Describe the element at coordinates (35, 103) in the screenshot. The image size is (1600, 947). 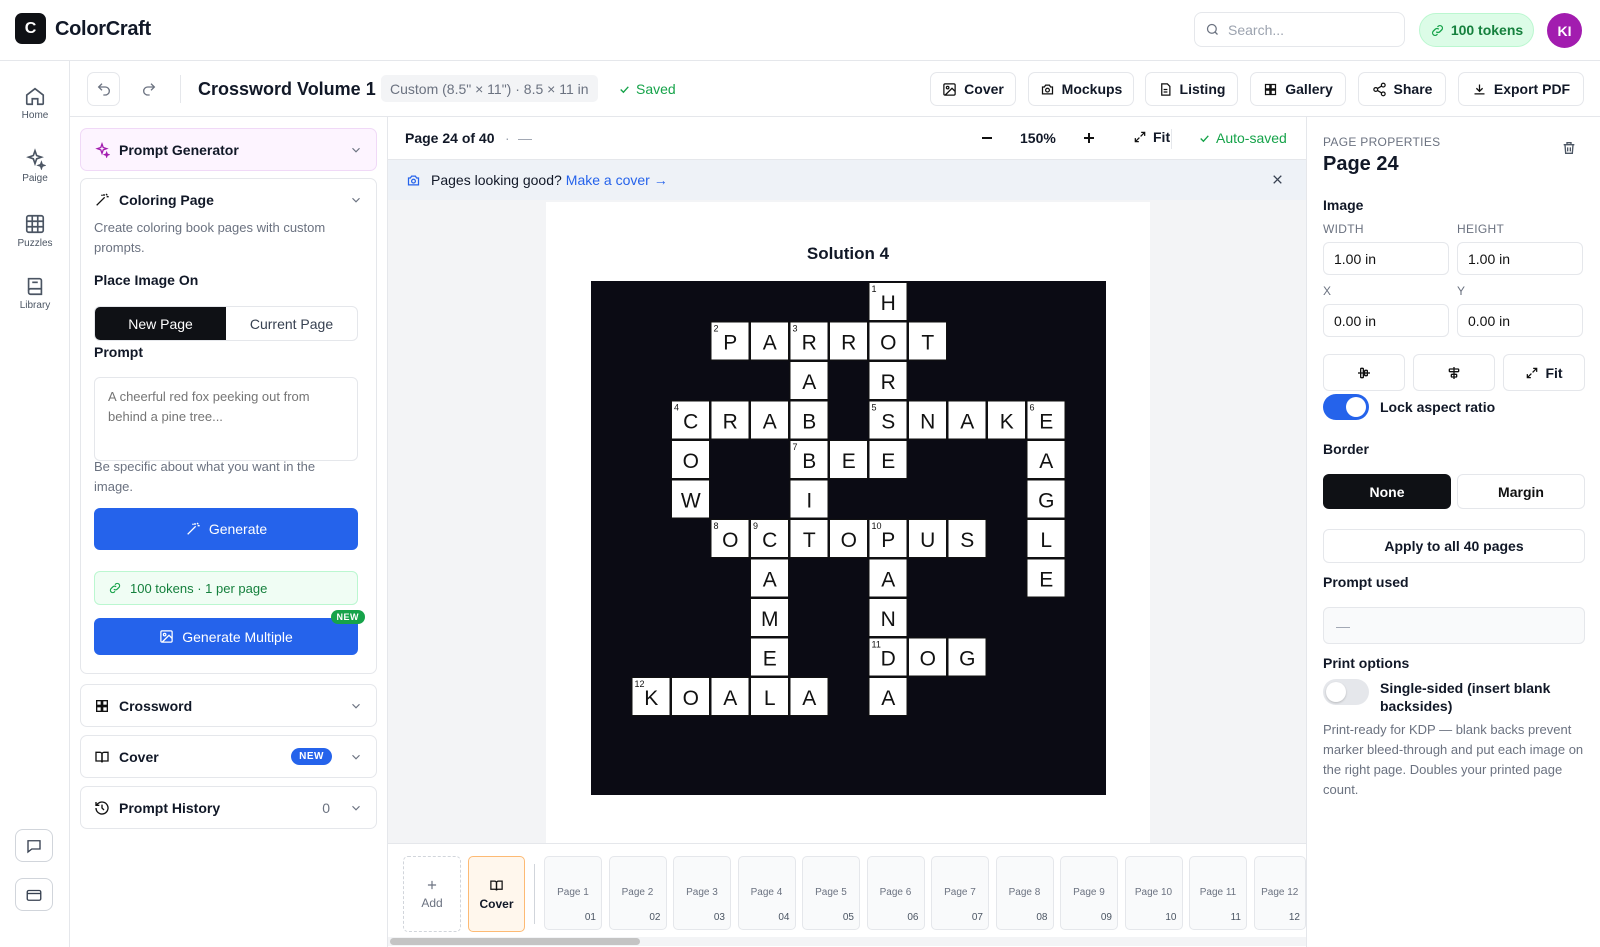
I see `rail-item-home: Home` at that location.